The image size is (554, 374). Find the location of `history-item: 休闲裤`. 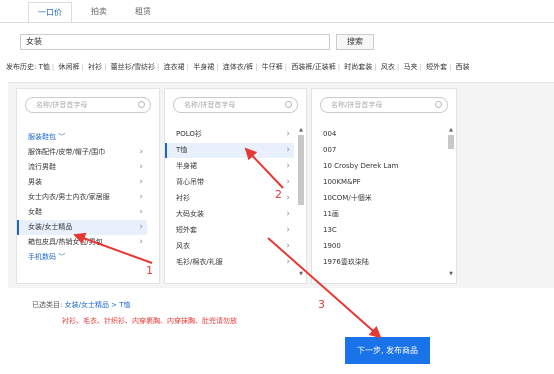

history-item: 休闲裤 is located at coordinates (68, 67).